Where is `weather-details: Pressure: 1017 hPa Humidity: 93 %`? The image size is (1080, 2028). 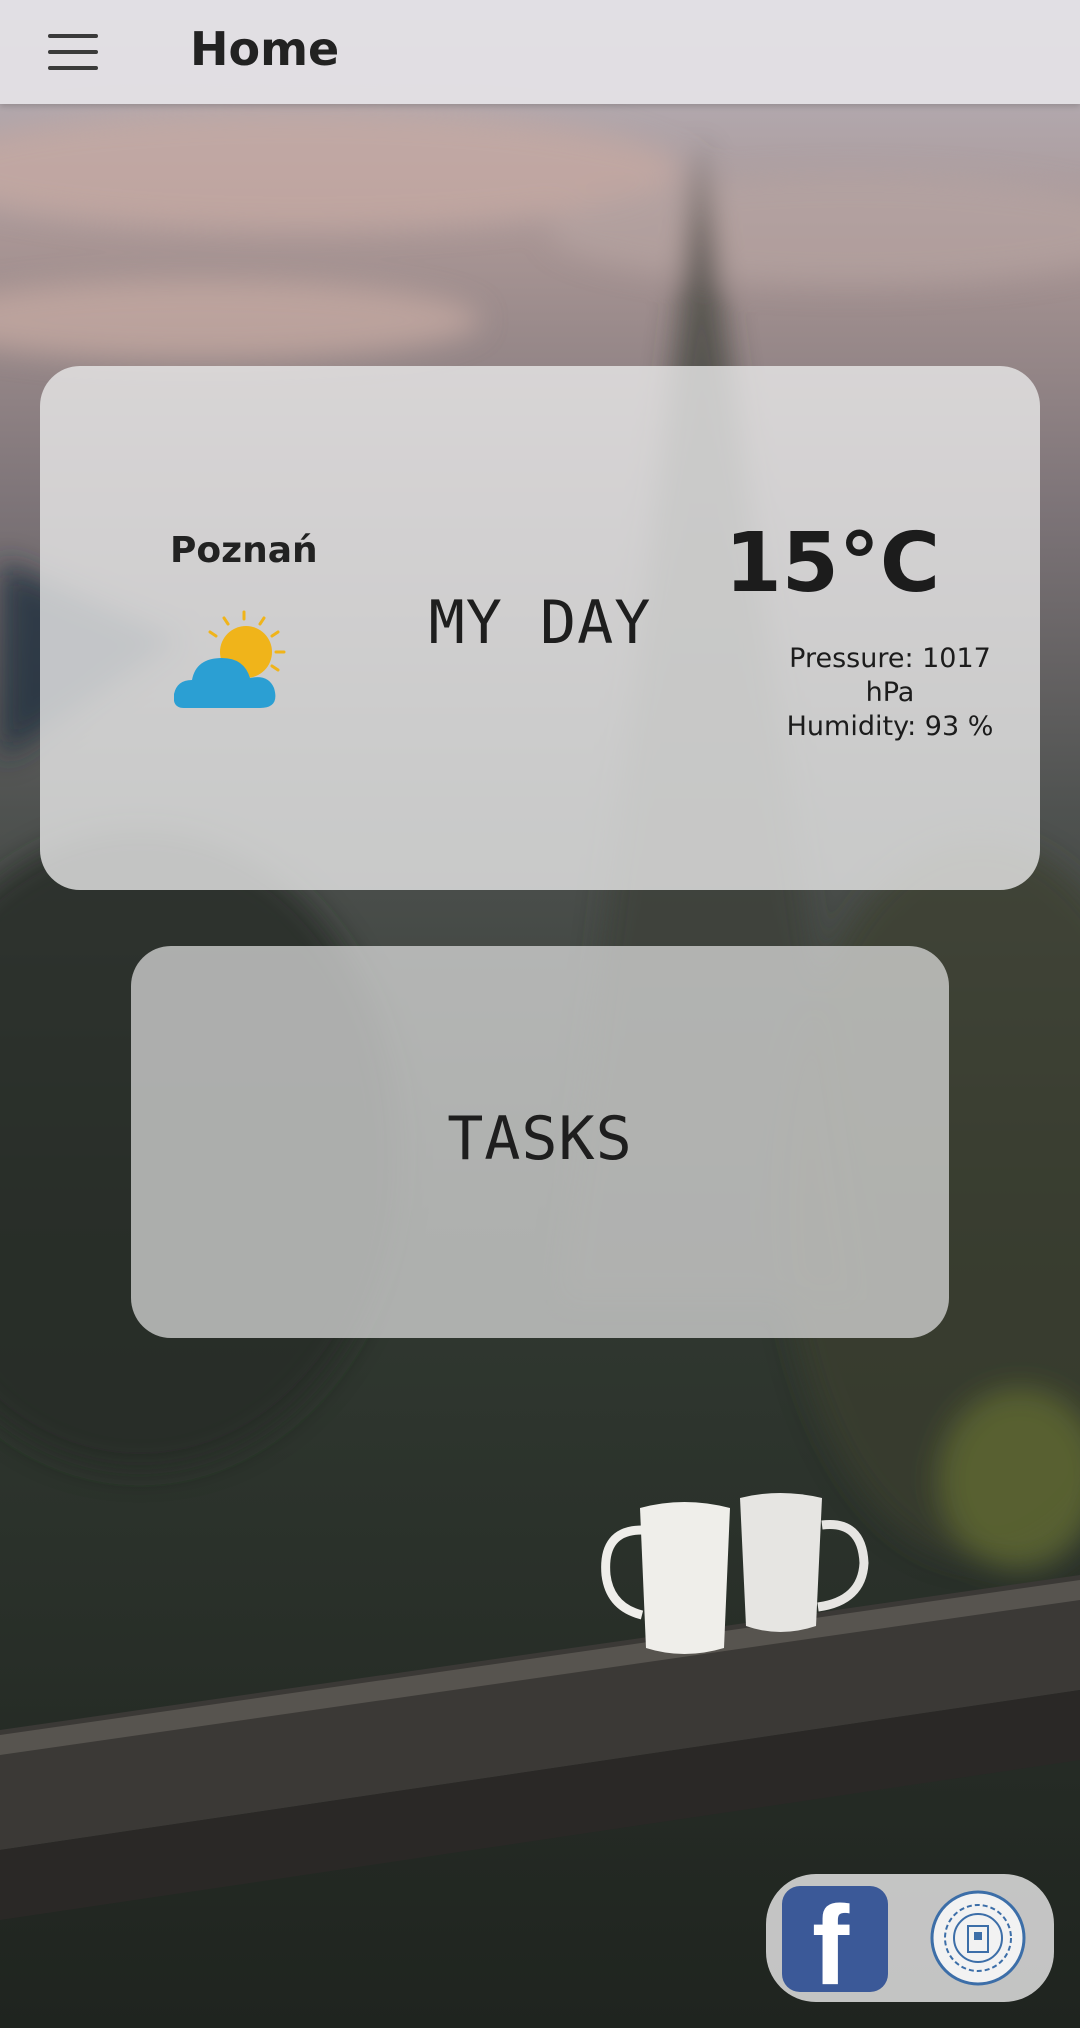 weather-details: Pressure: 1017 hPa Humidity: 93 % is located at coordinates (890, 693).